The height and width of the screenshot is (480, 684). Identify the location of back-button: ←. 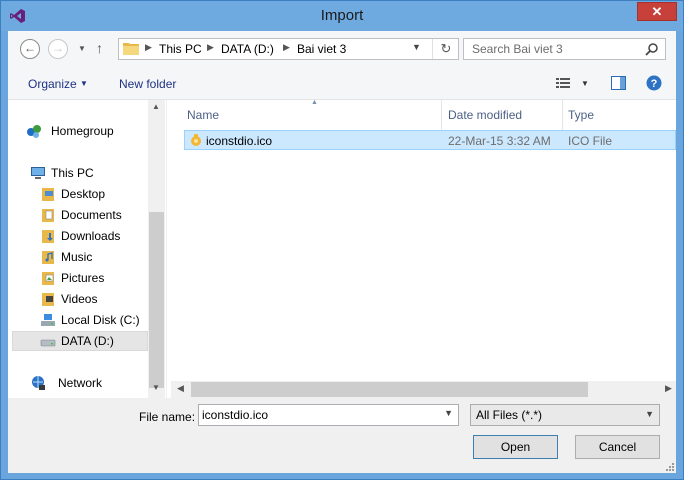
(30, 49).